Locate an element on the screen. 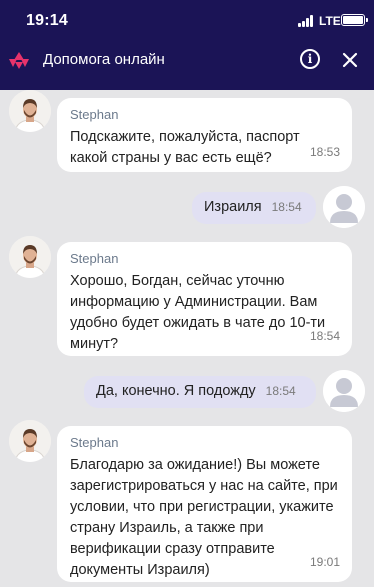 Image resolution: width=374 pixels, height=587 pixels. message-text: Израиля is located at coordinates (233, 207).